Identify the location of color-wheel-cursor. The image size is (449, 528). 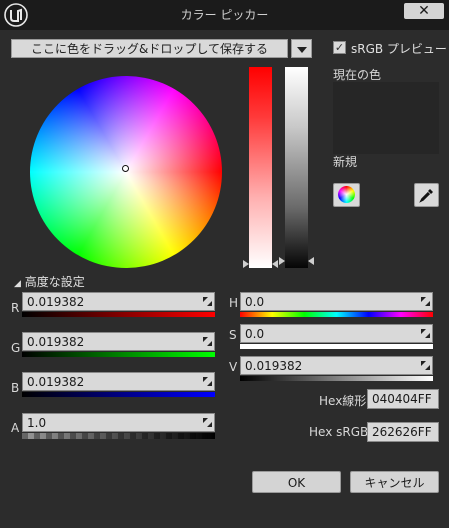
(125, 168).